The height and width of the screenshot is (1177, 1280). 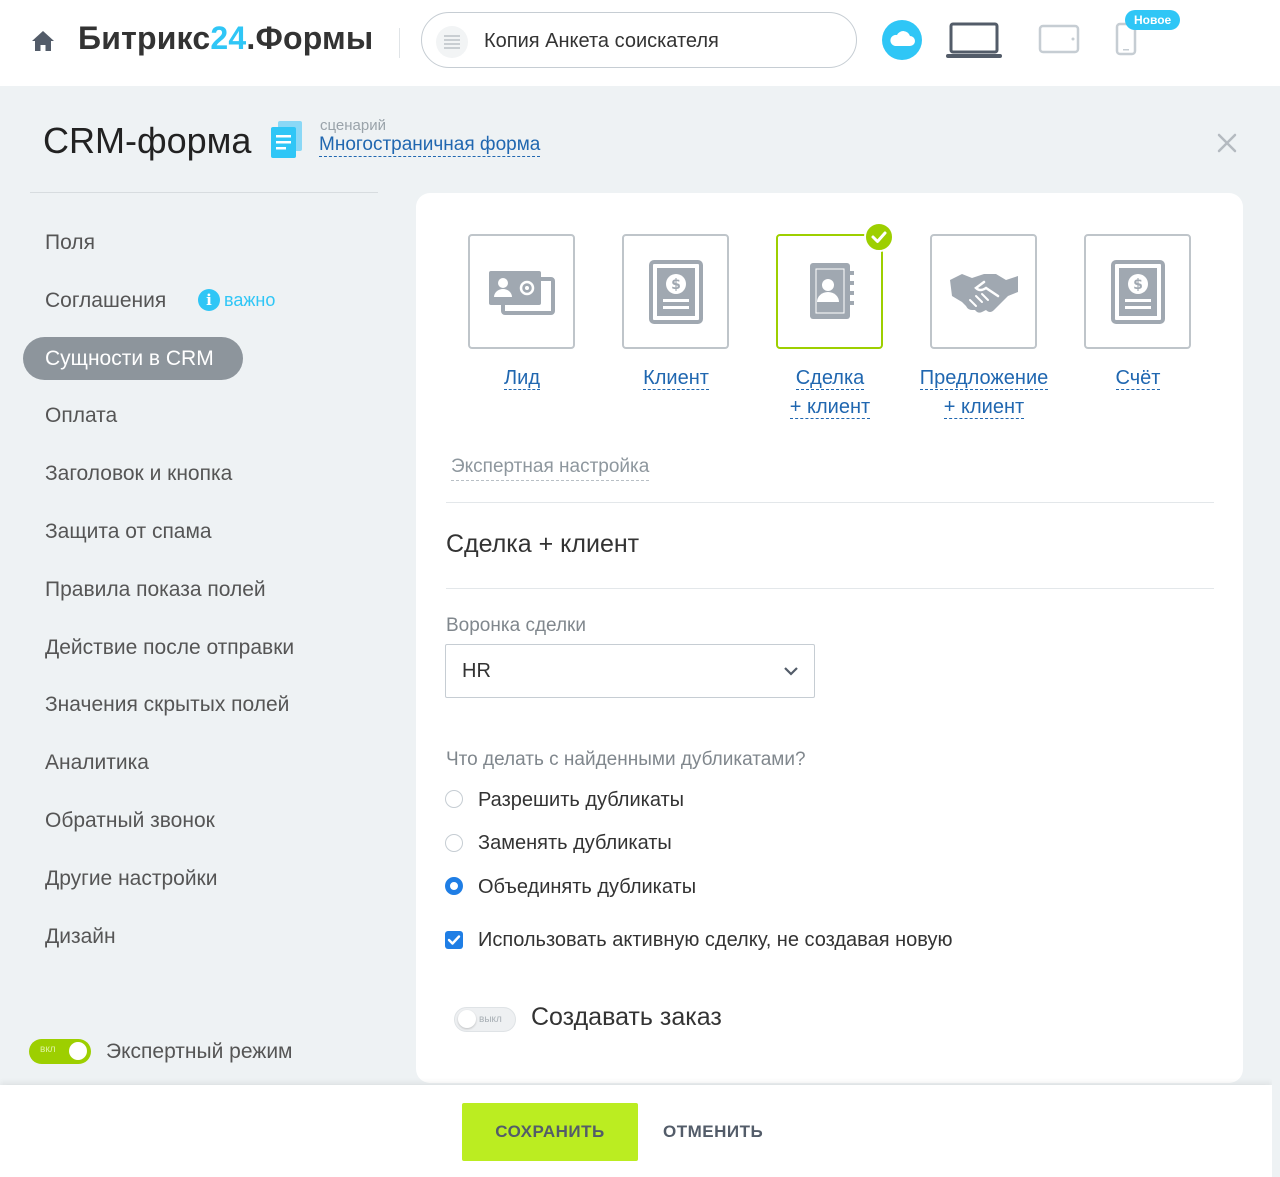 What do you see at coordinates (147, 140) in the screenshot?
I see `page-title: CRM-форма` at bounding box center [147, 140].